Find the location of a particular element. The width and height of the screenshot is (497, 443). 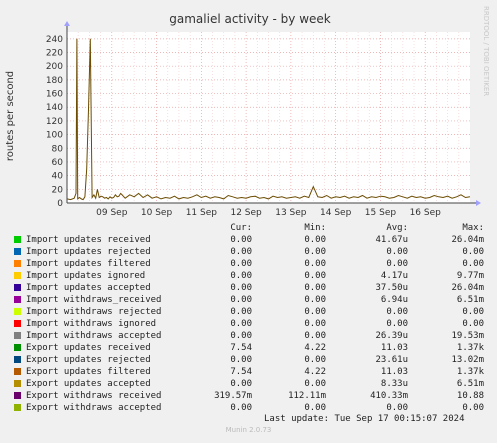

x-tick-label: 14 Sep is located at coordinates (336, 213).